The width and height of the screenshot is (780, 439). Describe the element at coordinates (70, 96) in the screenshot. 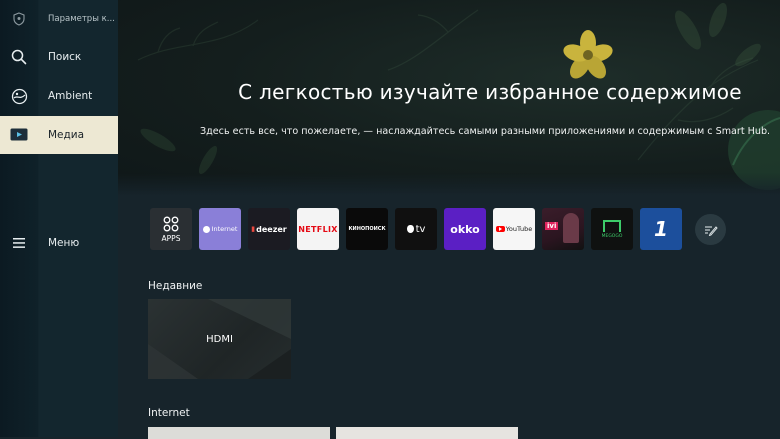

I see `sidebar-item-label: Ambient` at that location.